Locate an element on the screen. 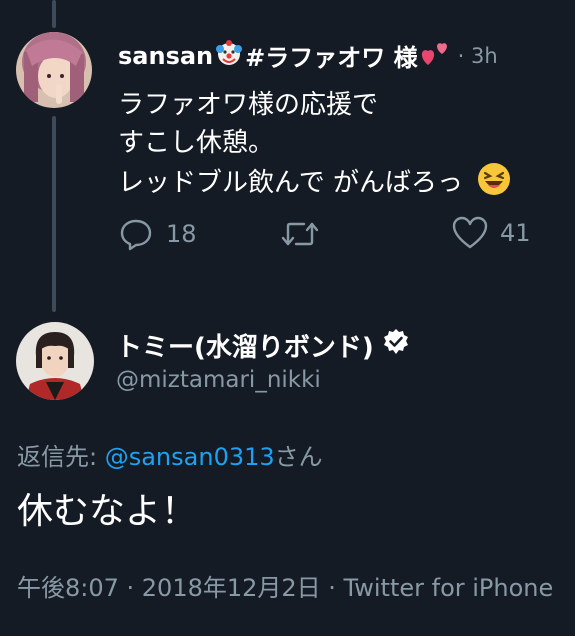  tweet2-display-name: トミー(水溜りボンド) is located at coordinates (245, 345).